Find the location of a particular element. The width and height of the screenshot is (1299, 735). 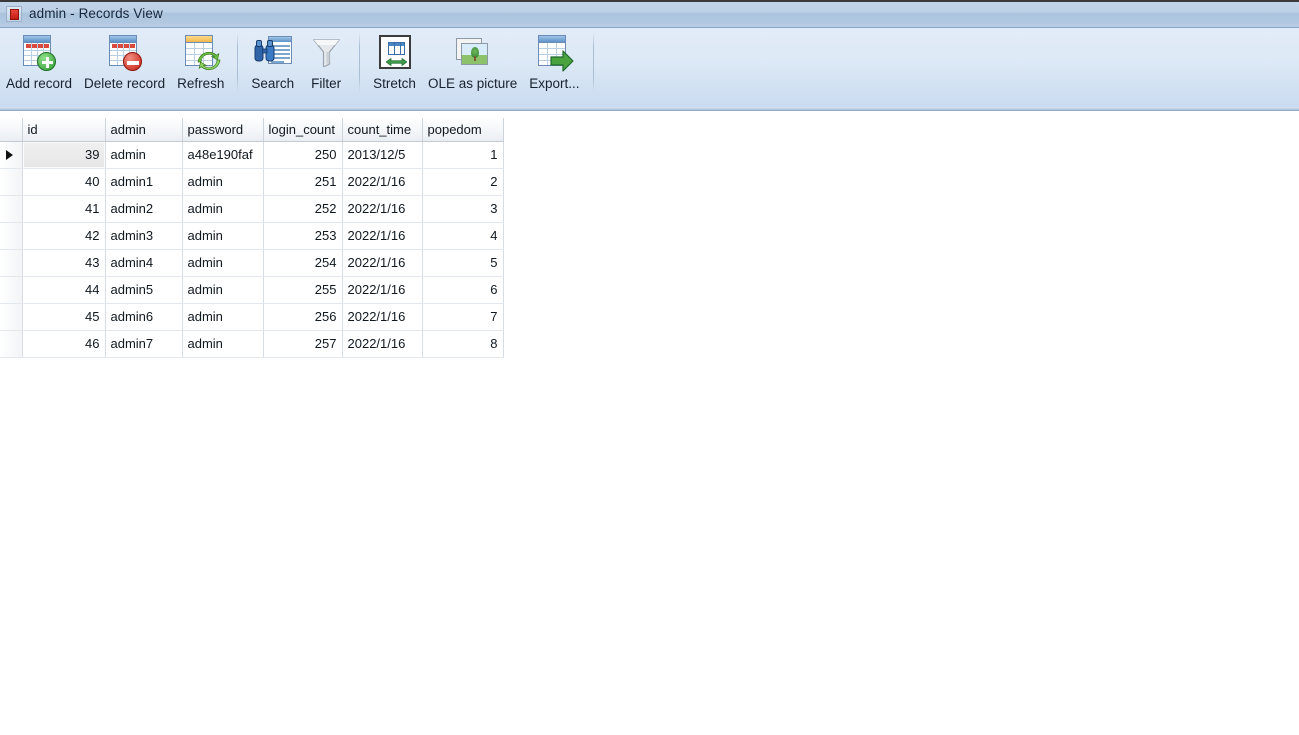

column-header-id: id is located at coordinates (64, 130).